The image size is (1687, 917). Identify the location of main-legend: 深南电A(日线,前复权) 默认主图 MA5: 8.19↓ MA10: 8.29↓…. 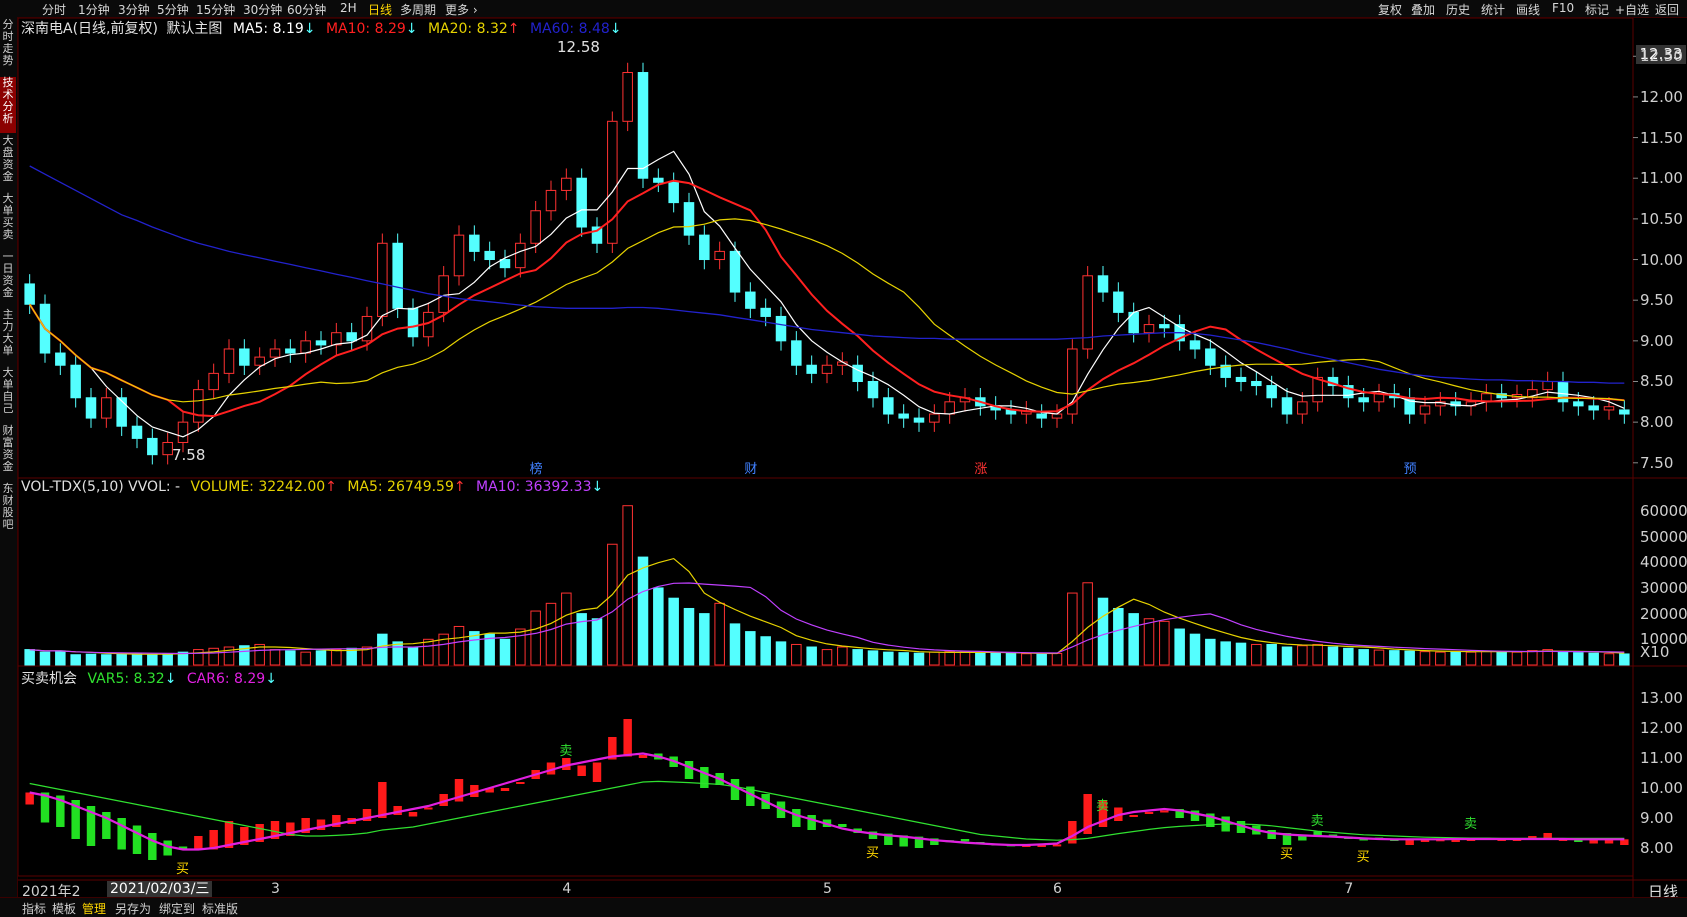
(321, 29).